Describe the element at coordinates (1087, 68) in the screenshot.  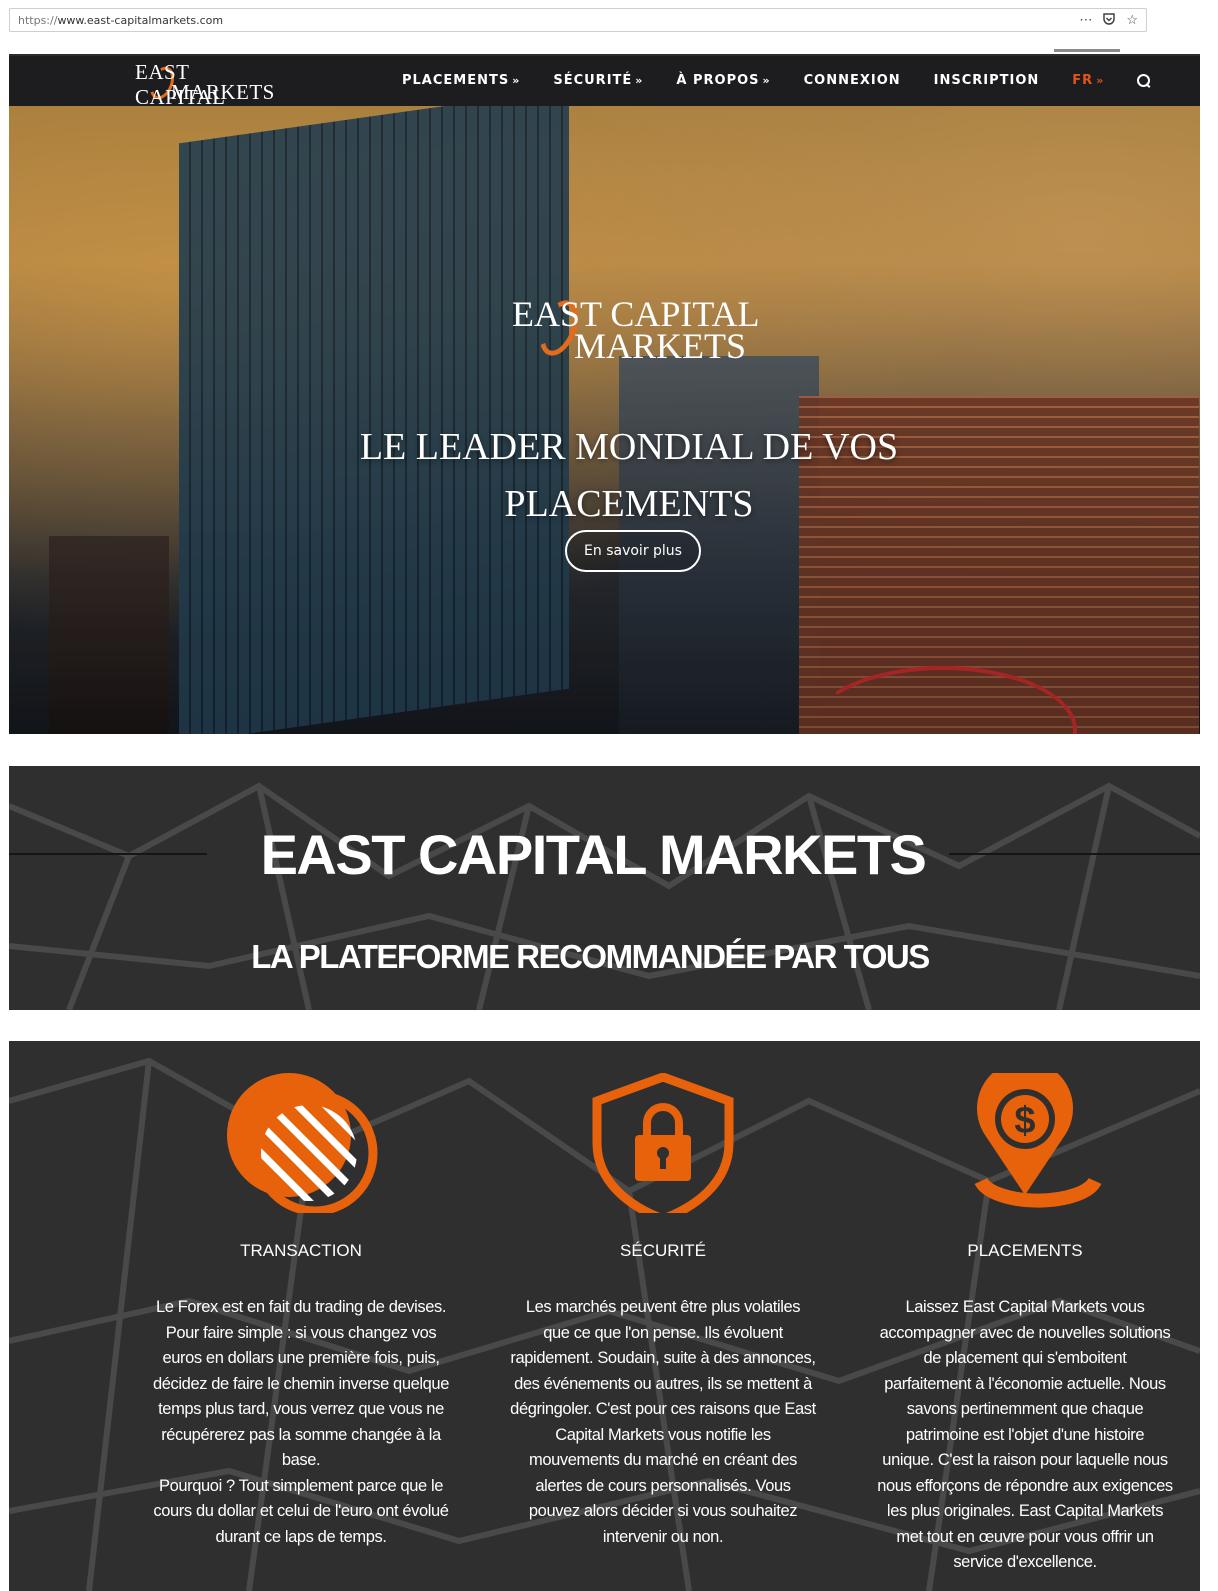
I see `language-selector: FR»` at that location.